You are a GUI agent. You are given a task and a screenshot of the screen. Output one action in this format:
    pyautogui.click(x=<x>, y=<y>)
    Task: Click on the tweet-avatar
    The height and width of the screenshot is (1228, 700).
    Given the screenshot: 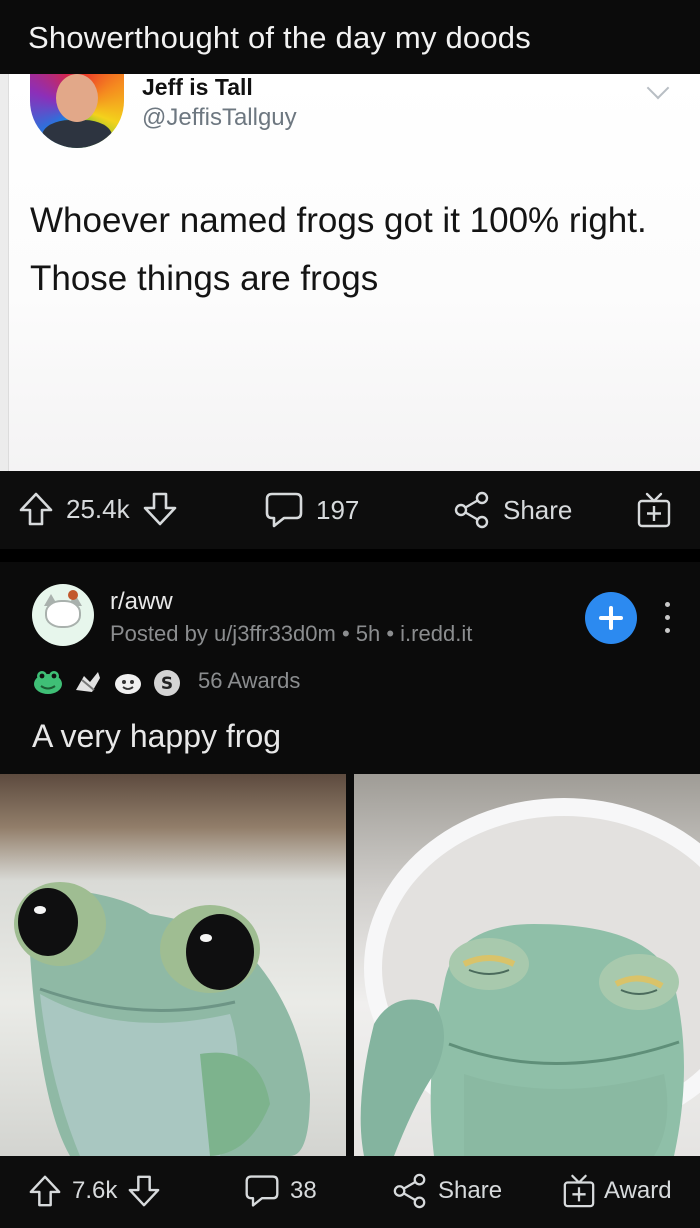 What is the action you would take?
    pyautogui.click(x=77, y=111)
    